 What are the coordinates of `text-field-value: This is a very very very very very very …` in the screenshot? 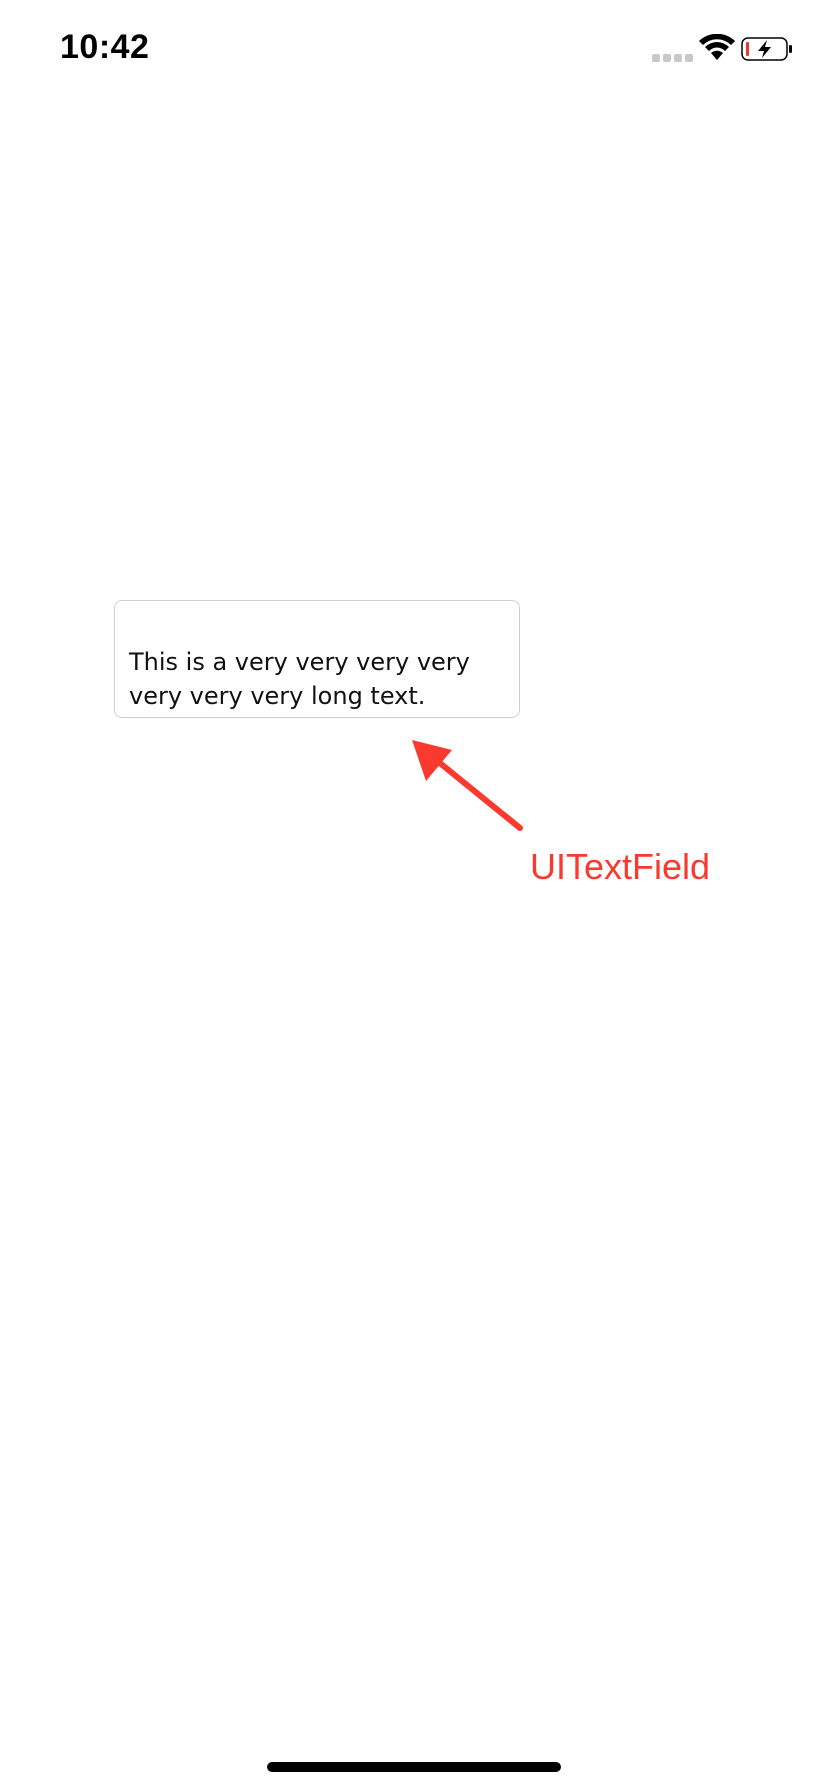 It's located at (299, 679).